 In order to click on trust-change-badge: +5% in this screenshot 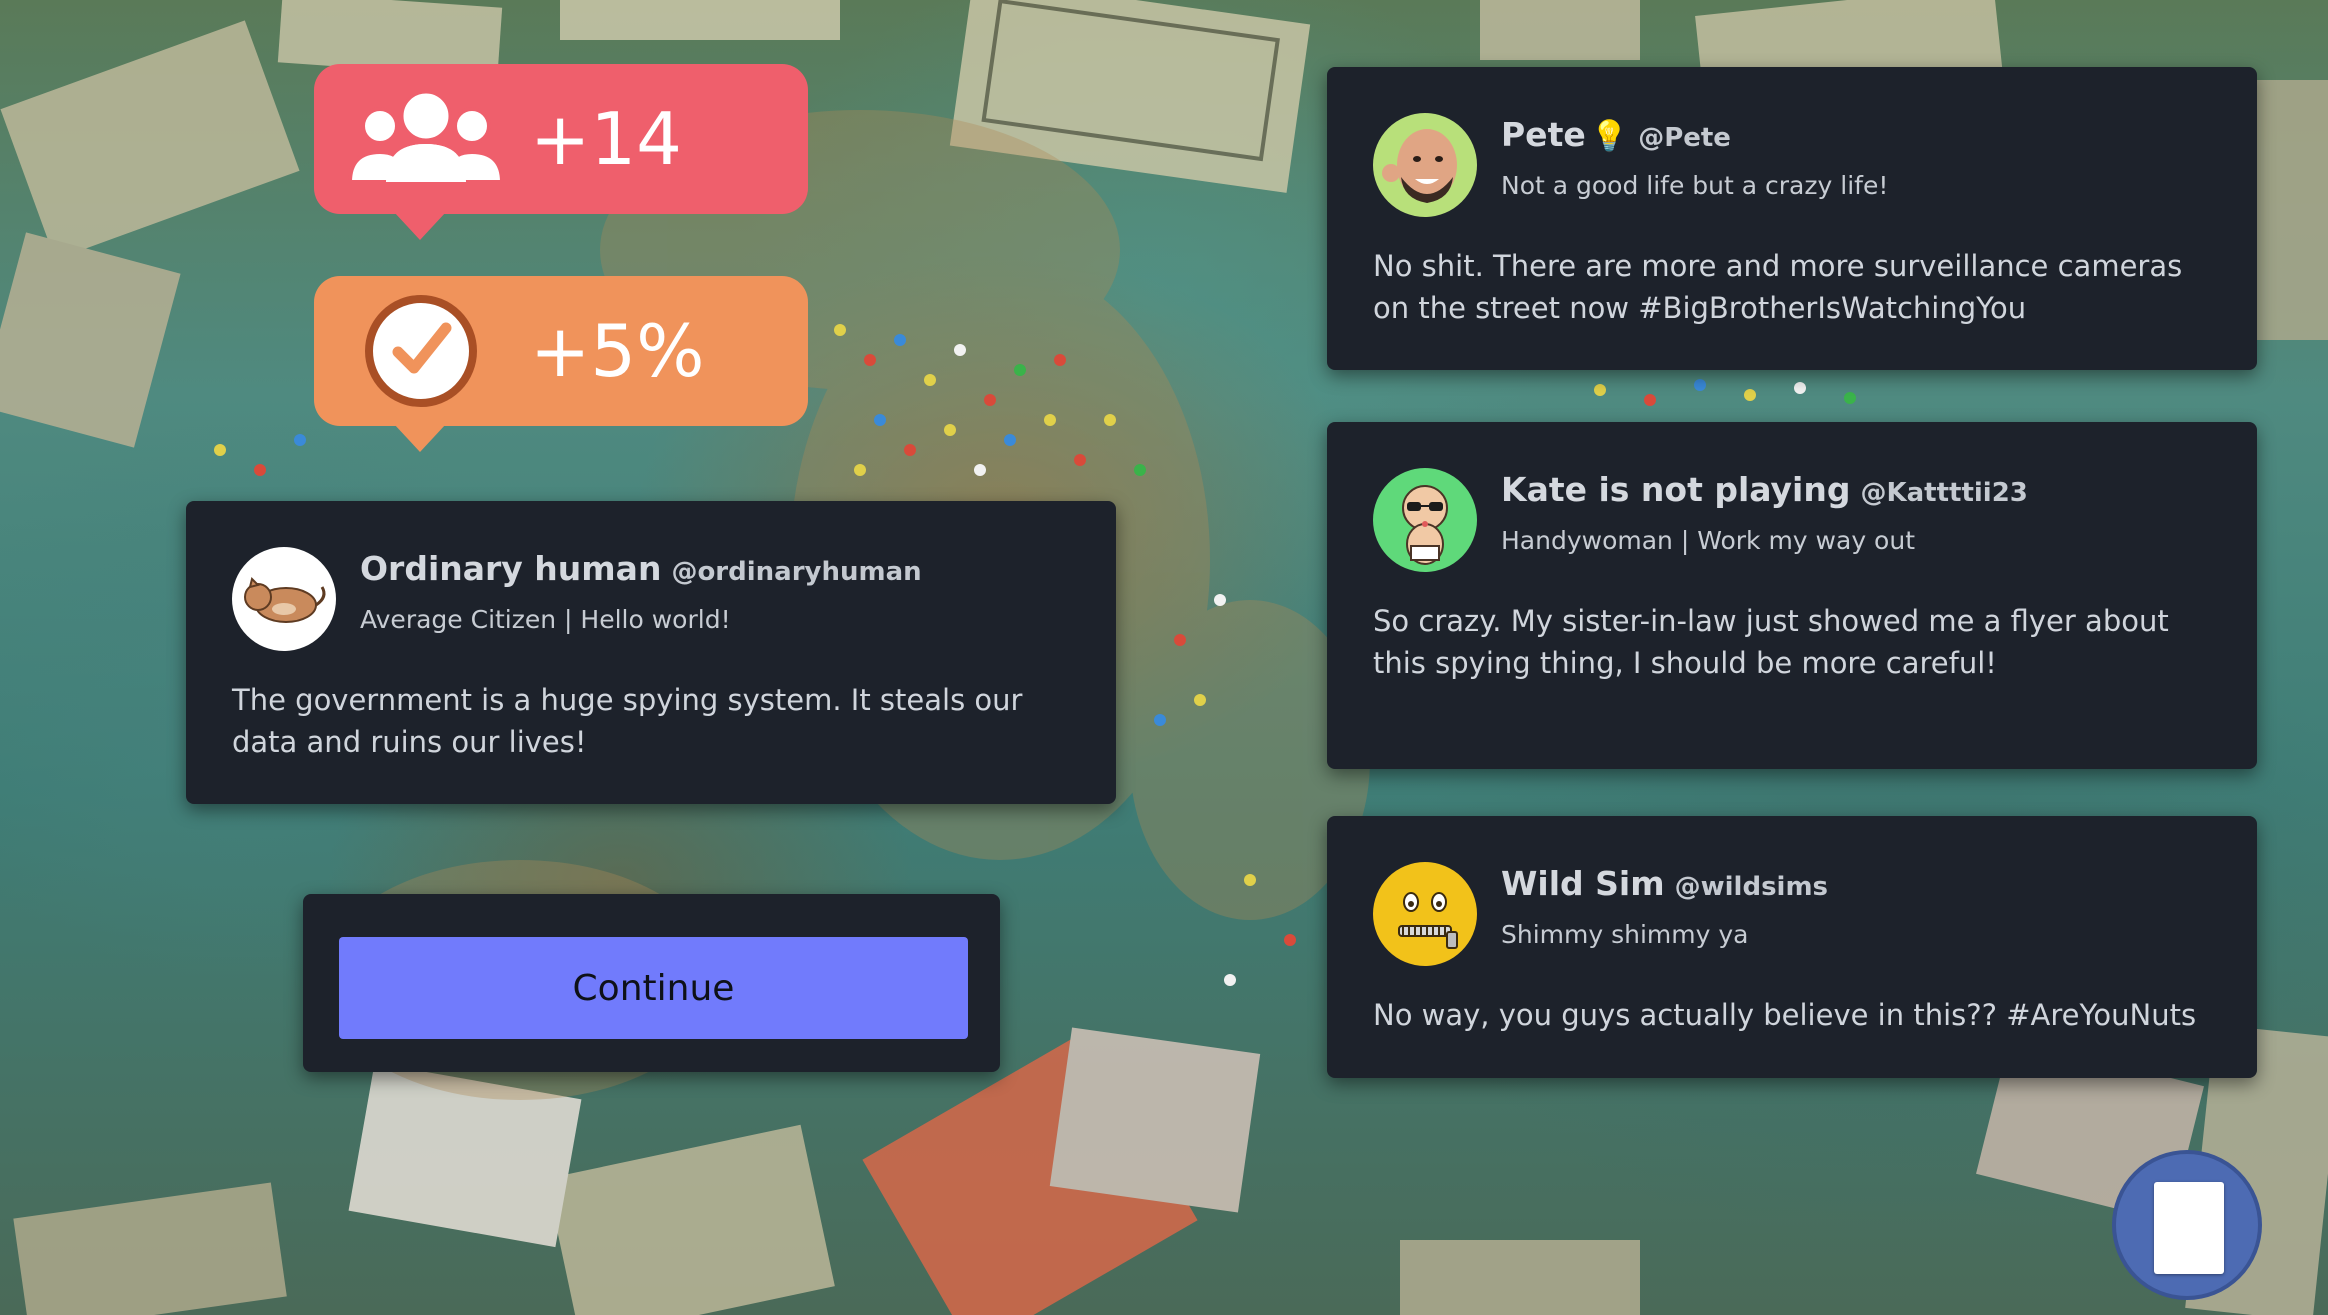, I will do `click(561, 364)`.